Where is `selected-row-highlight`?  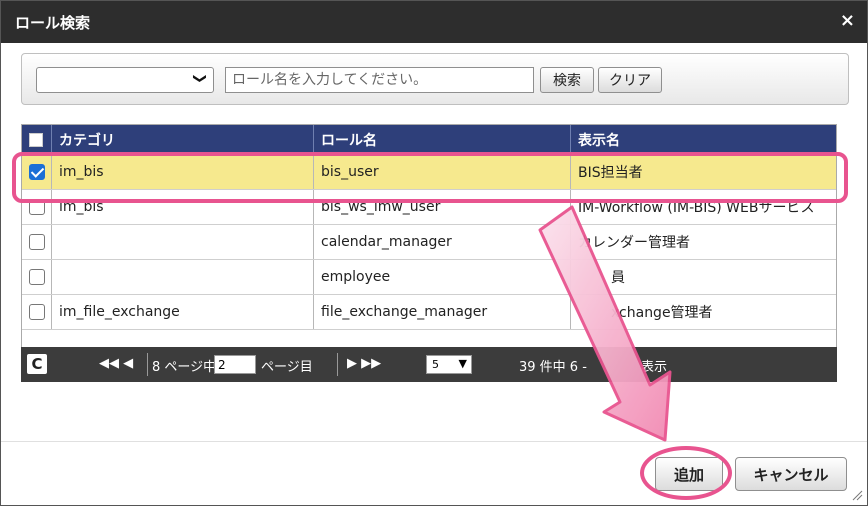 selected-row-highlight is located at coordinates (430, 177).